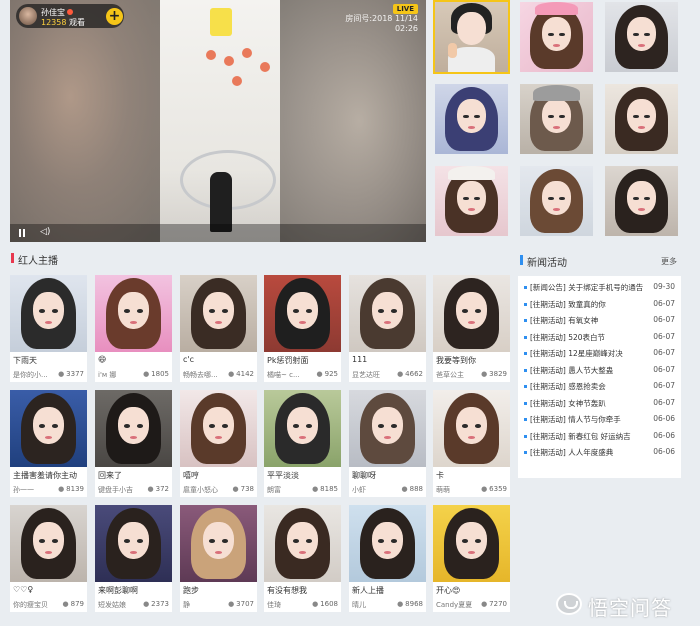 Image resolution: width=700 pixels, height=626 pixels. Describe the element at coordinates (599, 438) in the screenshot. I see `news-item: [往期活动] 新春红包 好运纳吉 06-06` at that location.